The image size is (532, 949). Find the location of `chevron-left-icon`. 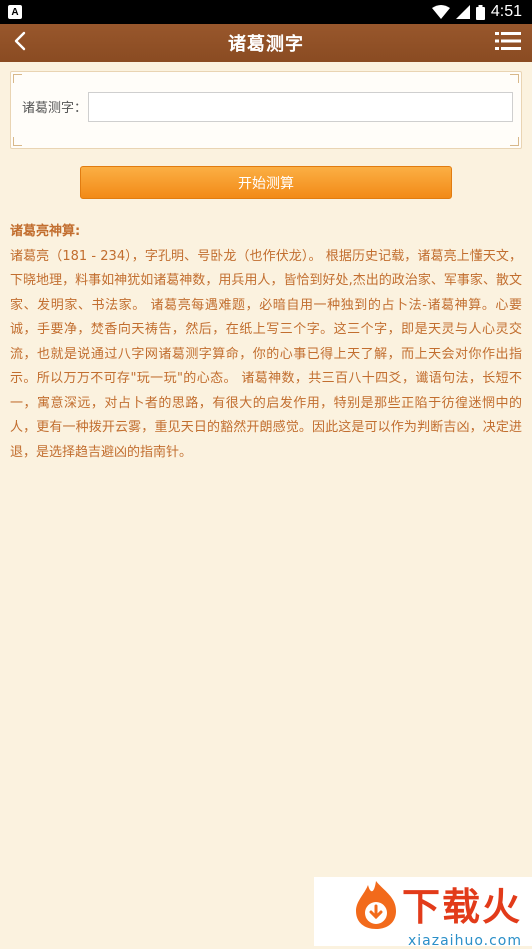

chevron-left-icon is located at coordinates (20, 43).